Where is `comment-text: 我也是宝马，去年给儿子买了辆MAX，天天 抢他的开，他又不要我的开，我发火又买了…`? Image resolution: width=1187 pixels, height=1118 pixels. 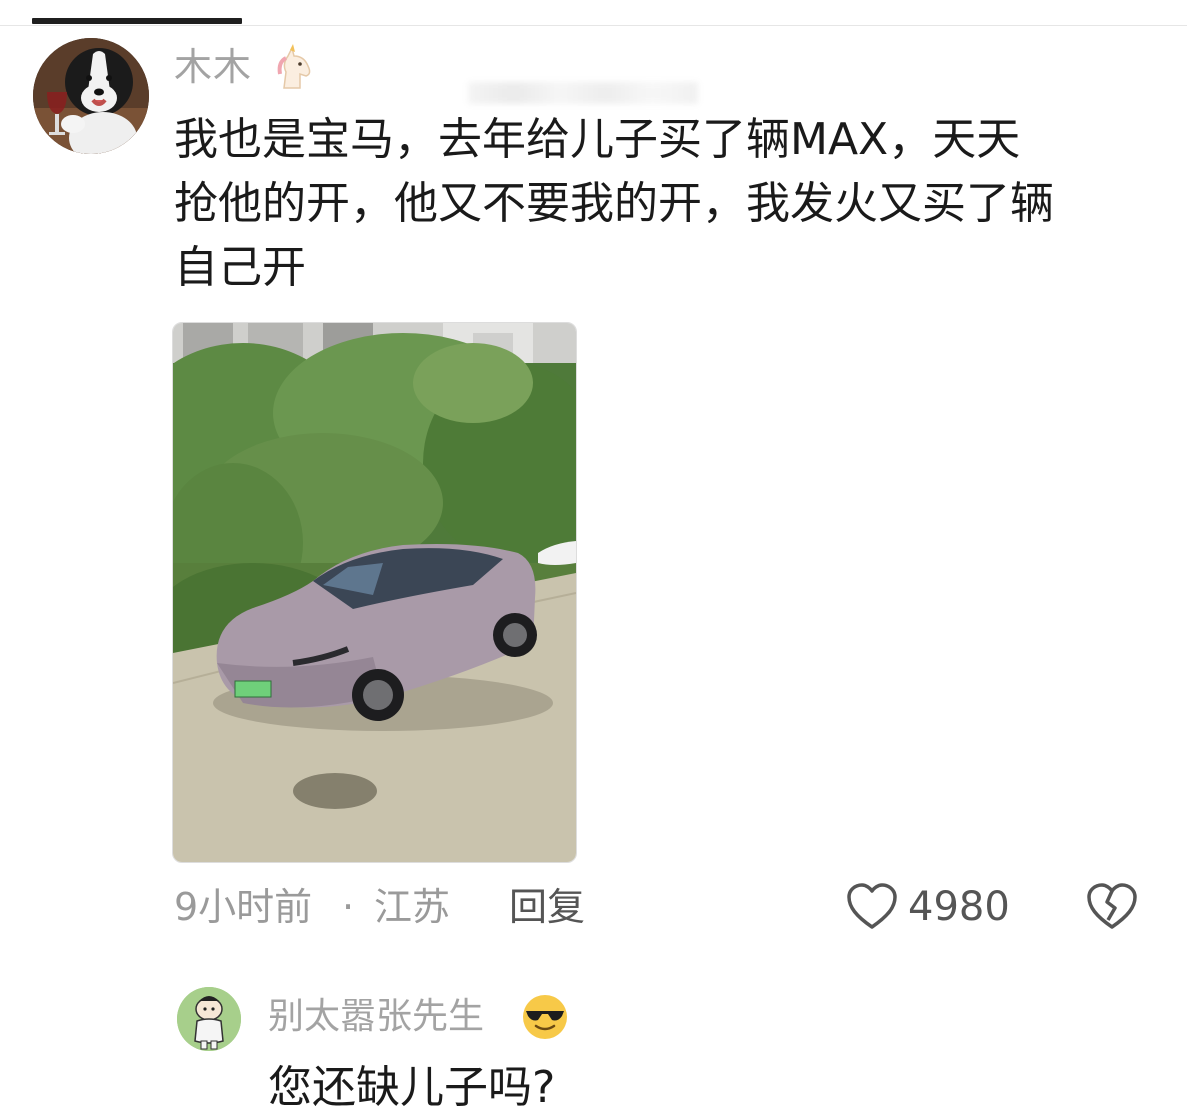
comment-text: 我也是宝马，去年给儿子买了辆MAX，天天 抢他的开，他又不要我的开，我发火又买了… is located at coordinates (614, 203).